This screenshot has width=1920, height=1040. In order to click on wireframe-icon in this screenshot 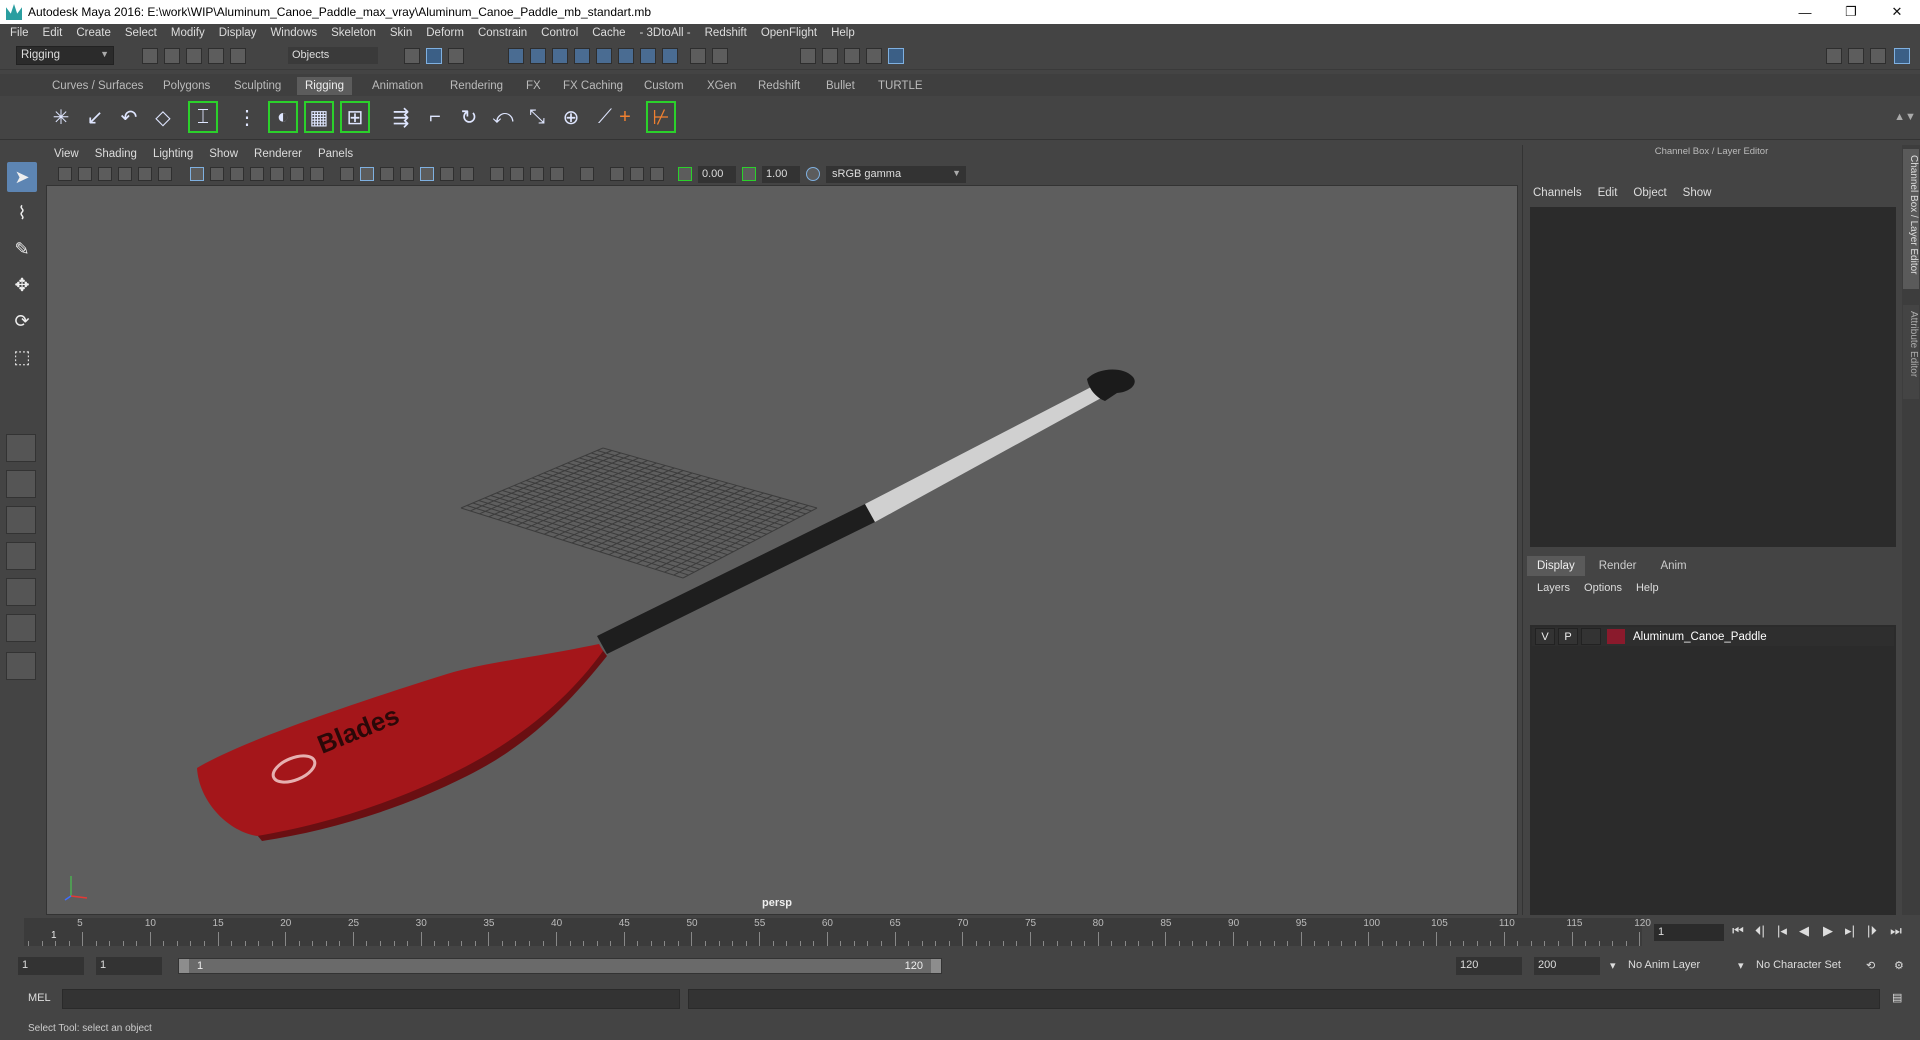, I will do `click(347, 174)`.